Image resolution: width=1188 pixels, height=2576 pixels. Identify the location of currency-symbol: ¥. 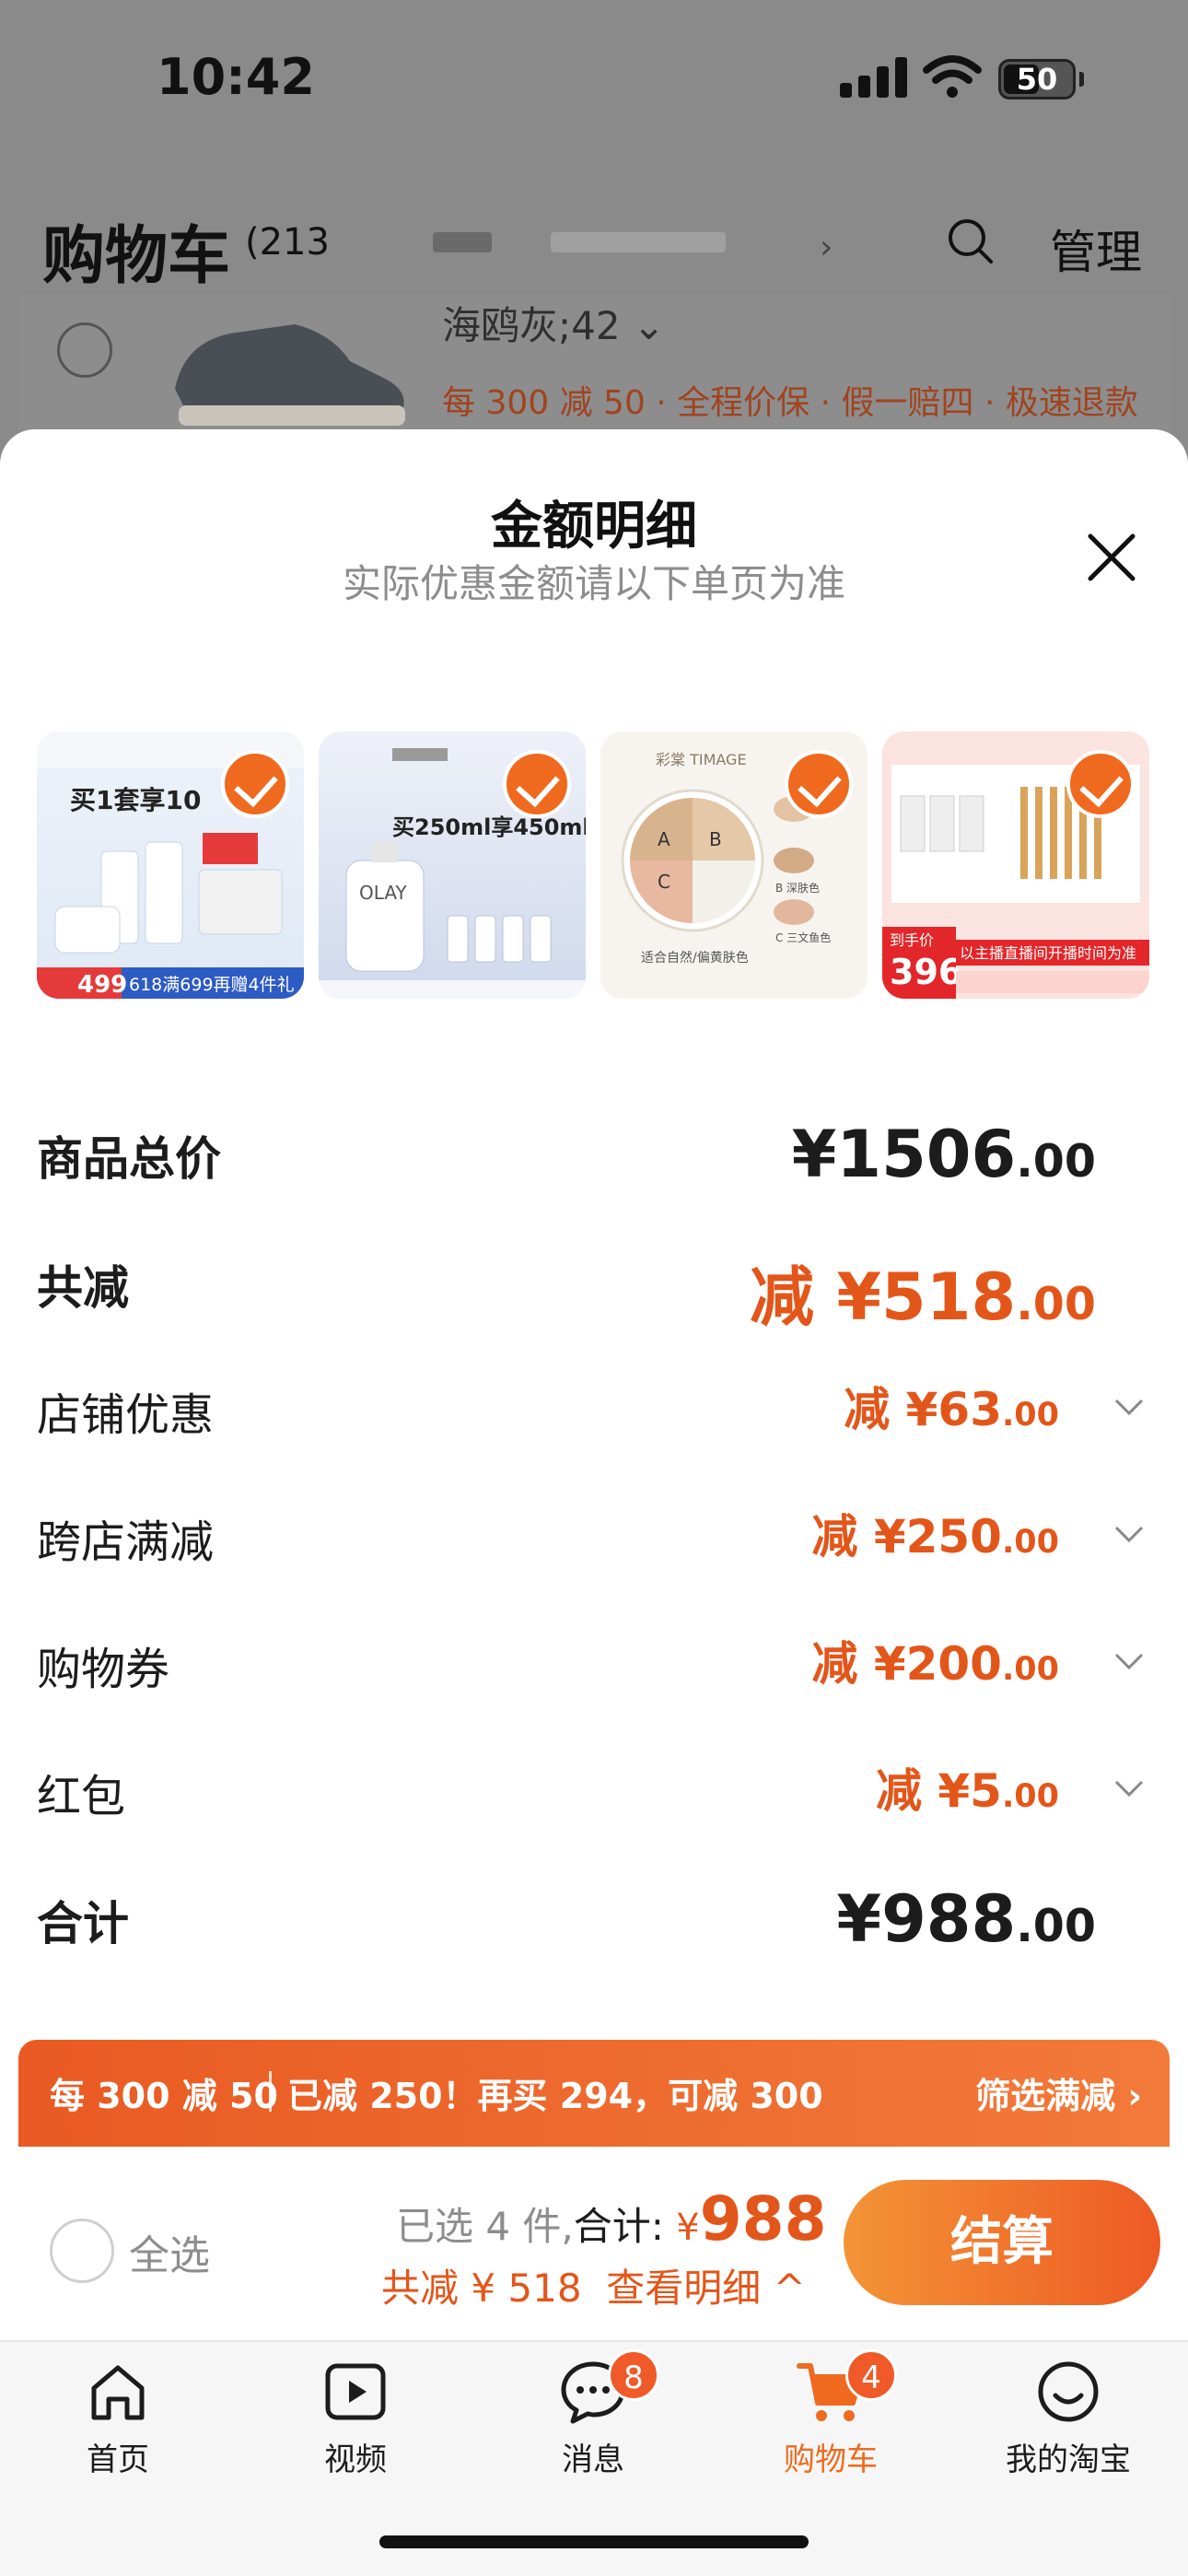
(688, 2228).